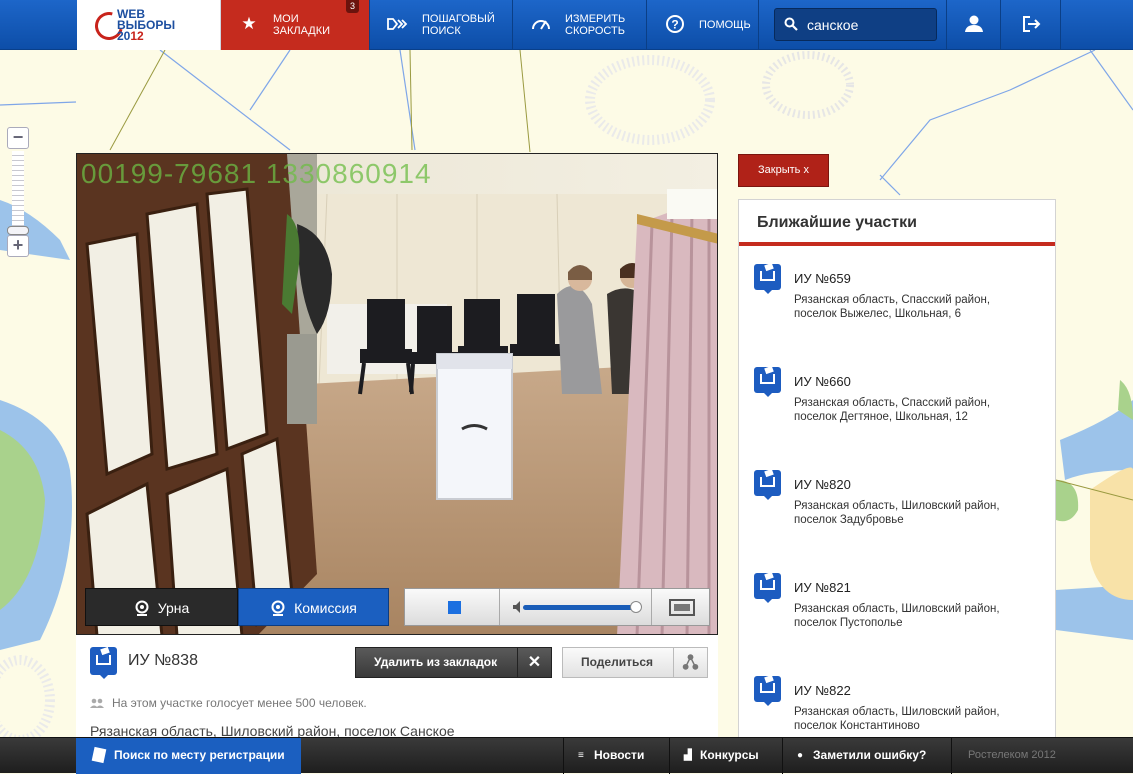 Image resolution: width=1133 pixels, height=774 pixels. I want to click on nav-measure-speed: ИЗМЕРИТЬ СКОРОСТЬ, so click(580, 25).